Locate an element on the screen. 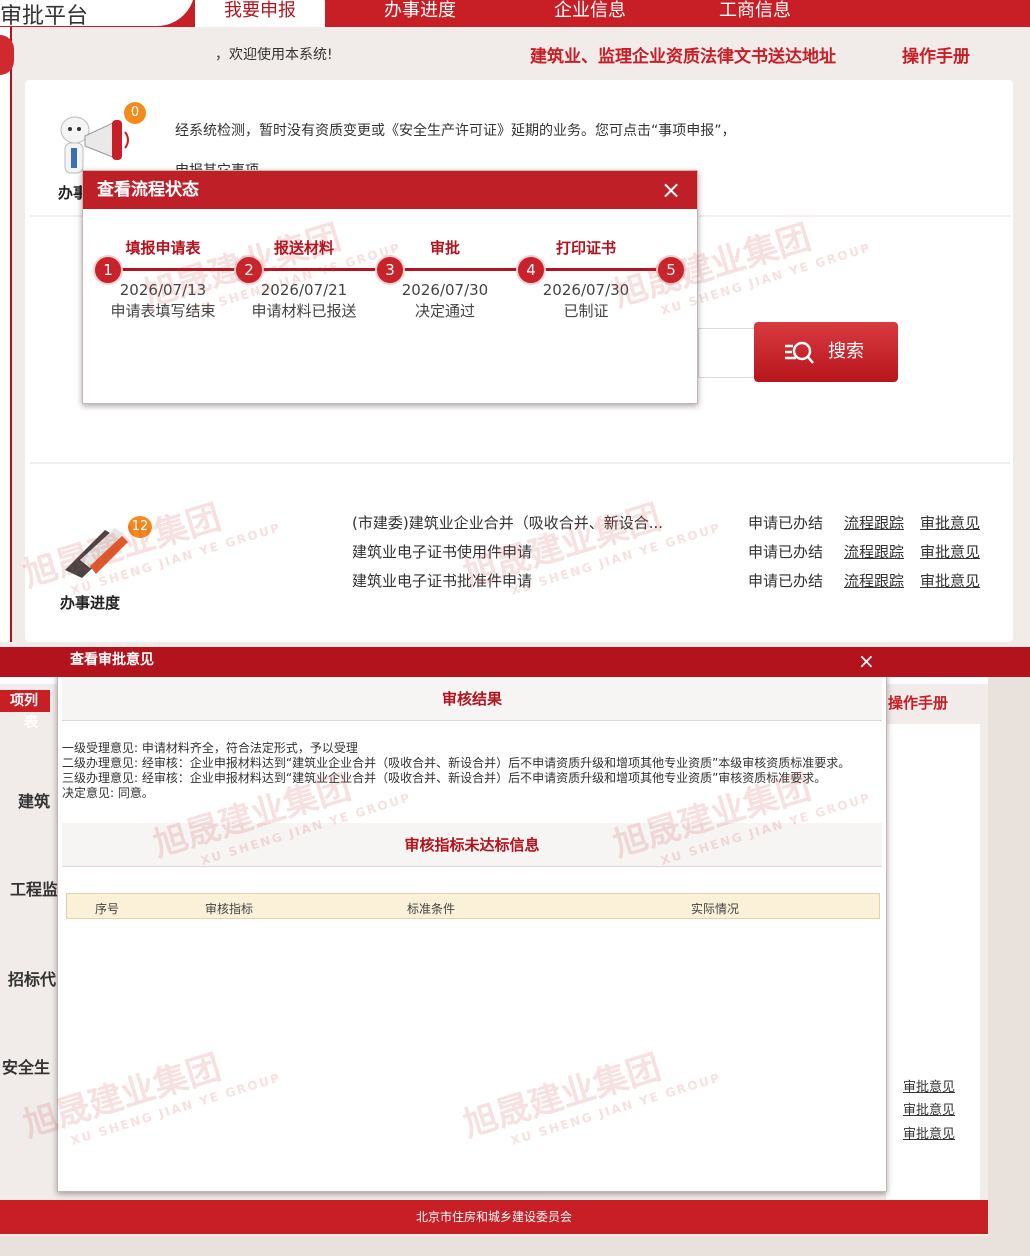 The width and height of the screenshot is (1030, 1256). menu-construction: 建筑 is located at coordinates (34, 800).